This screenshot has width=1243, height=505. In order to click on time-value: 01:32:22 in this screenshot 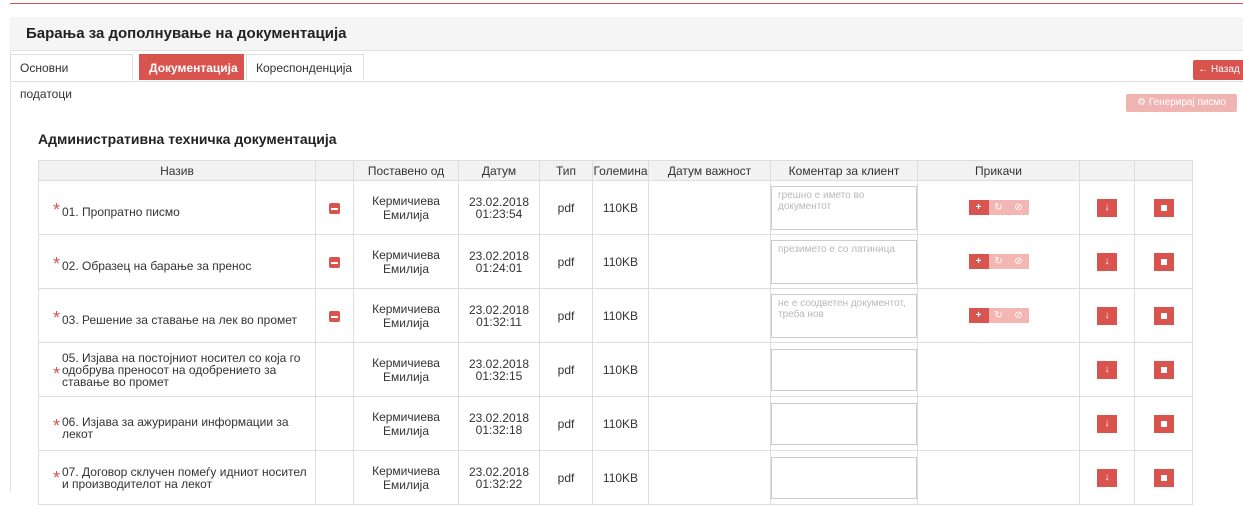, I will do `click(499, 483)`.